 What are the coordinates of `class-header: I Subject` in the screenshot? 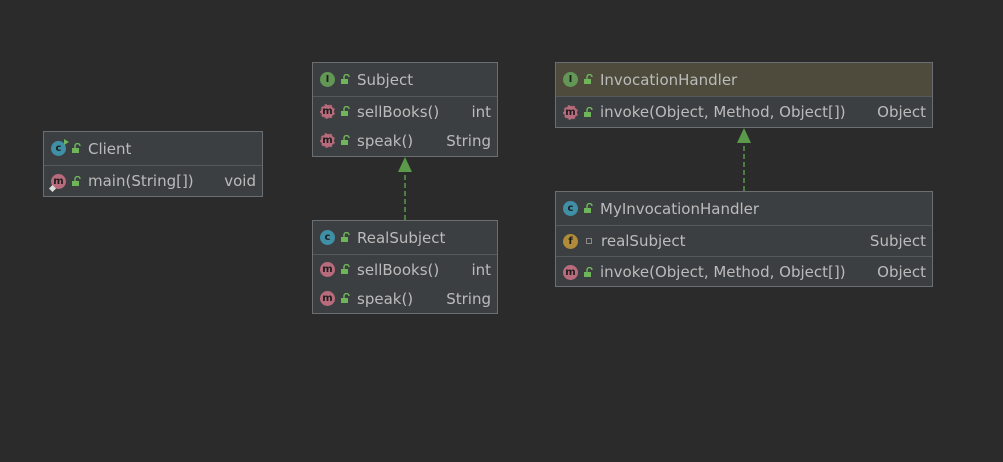 It's located at (405, 80).